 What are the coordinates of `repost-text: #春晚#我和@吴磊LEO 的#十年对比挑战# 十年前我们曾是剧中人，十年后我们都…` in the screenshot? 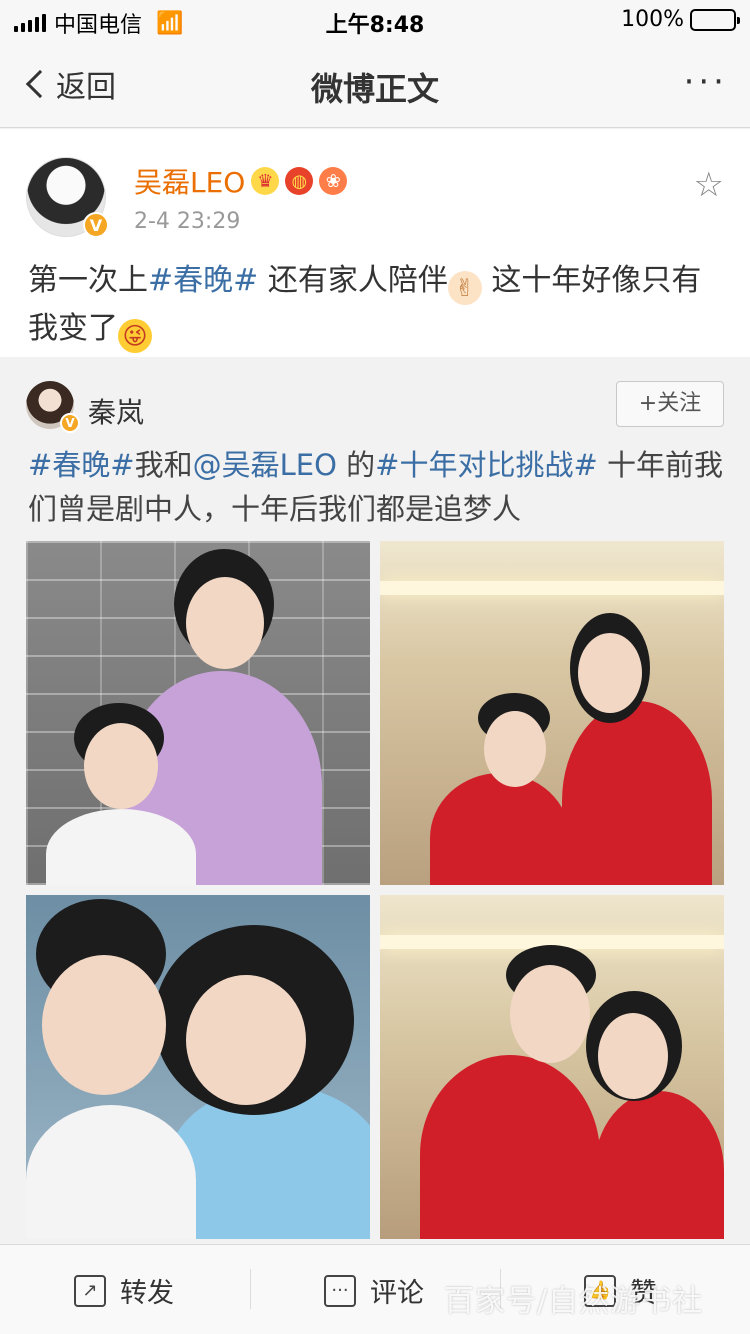 It's located at (378, 487).